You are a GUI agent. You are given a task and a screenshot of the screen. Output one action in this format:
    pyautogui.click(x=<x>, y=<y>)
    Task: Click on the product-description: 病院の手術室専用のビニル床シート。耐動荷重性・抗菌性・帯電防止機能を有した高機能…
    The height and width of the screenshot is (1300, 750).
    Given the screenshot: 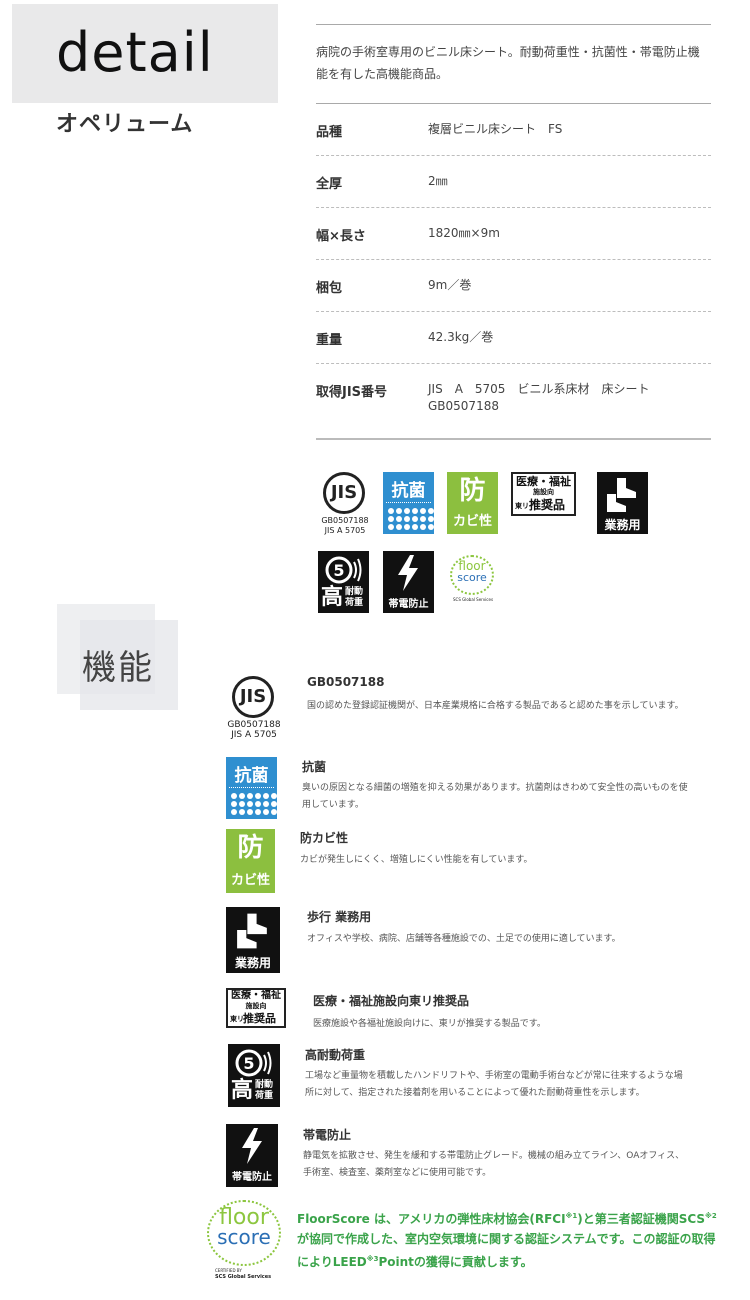 What is the action you would take?
    pyautogui.click(x=508, y=63)
    